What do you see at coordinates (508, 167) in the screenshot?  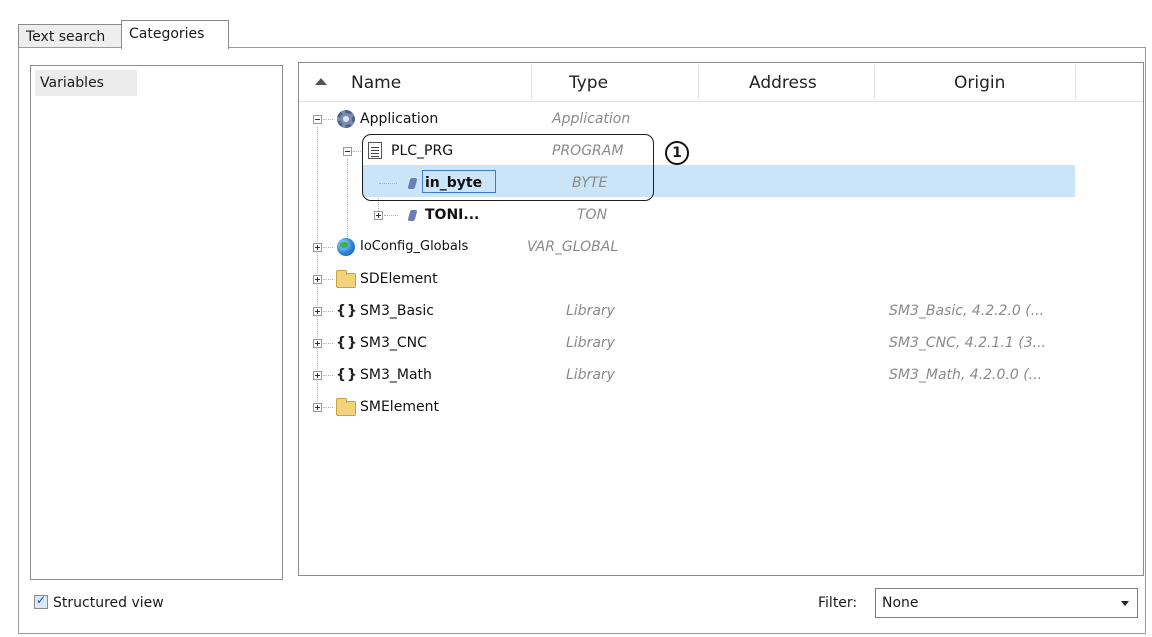 I see `annotation-callout-frame` at bounding box center [508, 167].